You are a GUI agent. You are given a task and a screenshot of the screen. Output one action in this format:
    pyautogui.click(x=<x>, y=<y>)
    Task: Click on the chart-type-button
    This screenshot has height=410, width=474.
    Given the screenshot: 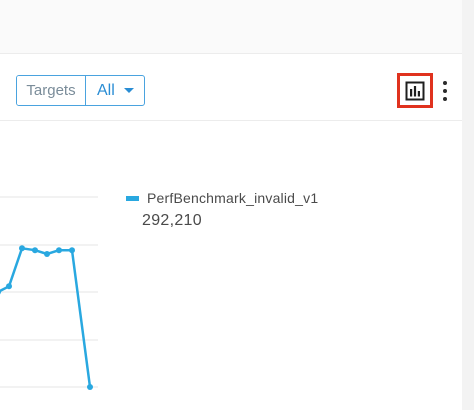 What is the action you would take?
    pyautogui.click(x=415, y=90)
    